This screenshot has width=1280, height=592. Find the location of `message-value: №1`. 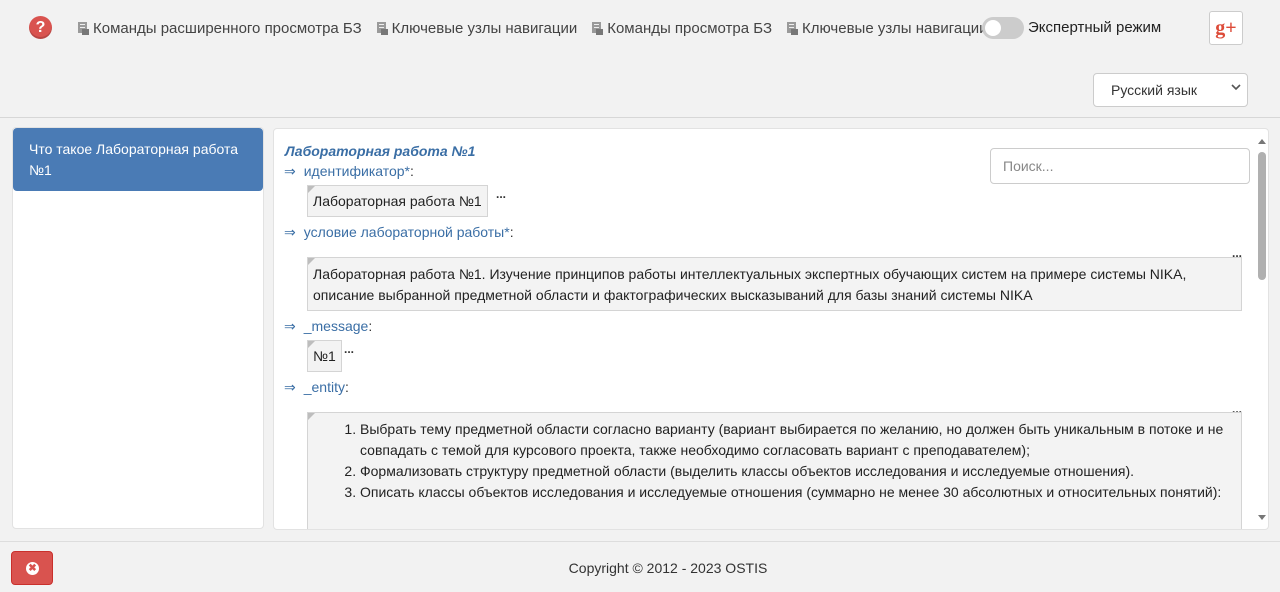

message-value: №1 is located at coordinates (324, 356).